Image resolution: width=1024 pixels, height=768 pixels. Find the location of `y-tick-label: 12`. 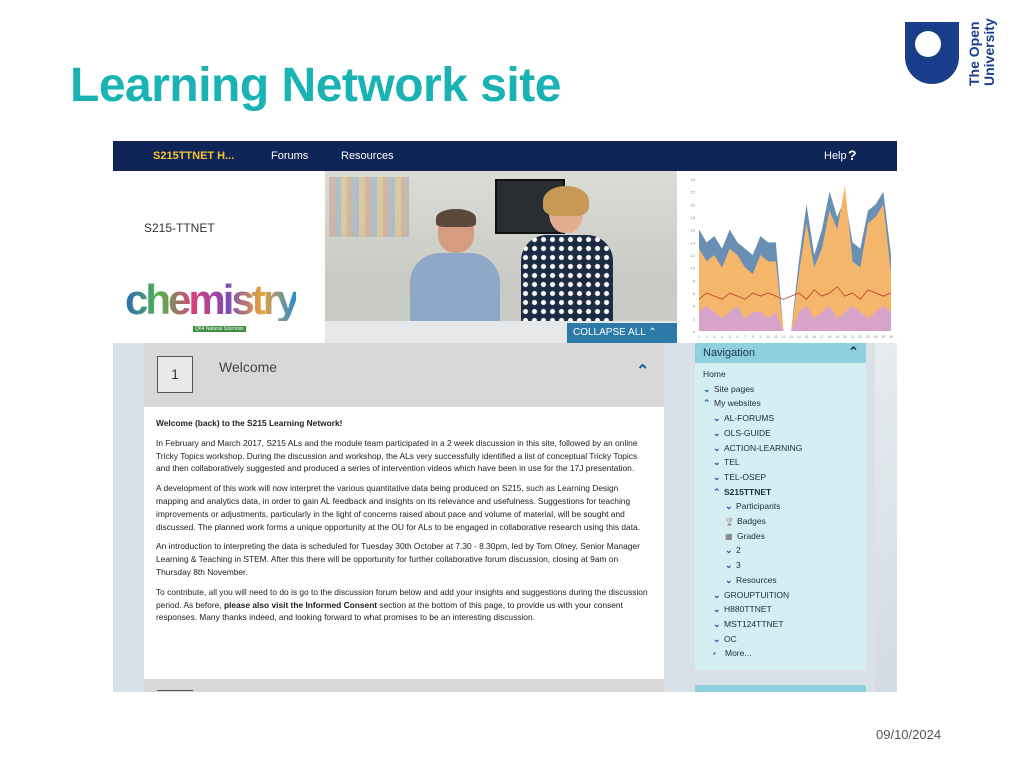

y-tick-label: 12 is located at coordinates (693, 255).